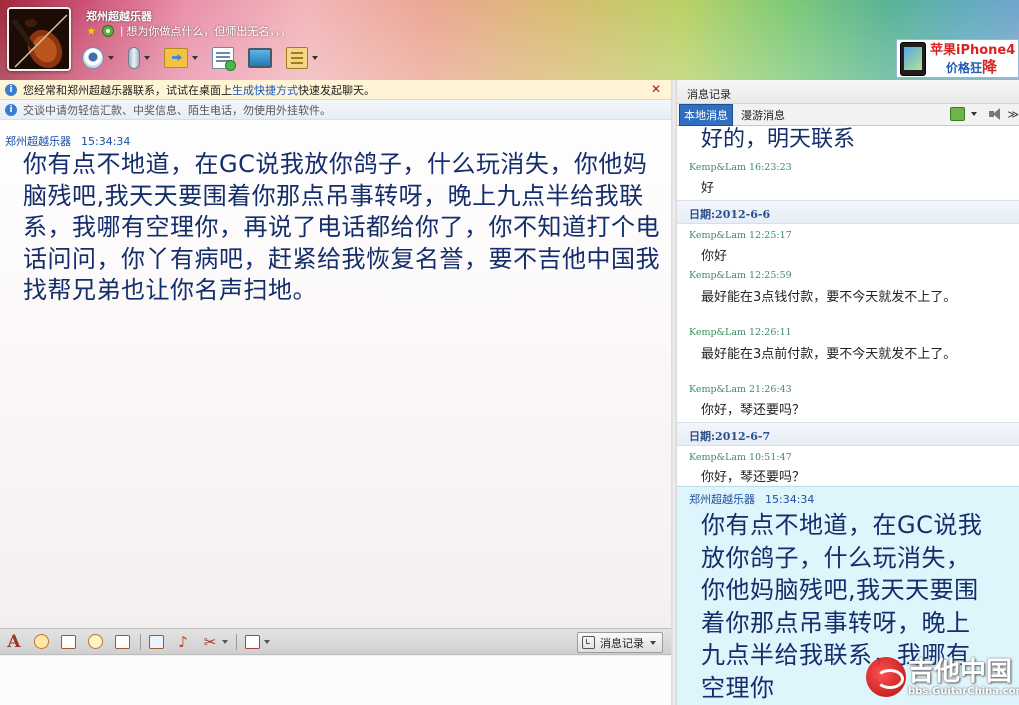 This screenshot has width=1019, height=705. Describe the element at coordinates (984, 114) in the screenshot. I see `history-tools: ≫` at that location.